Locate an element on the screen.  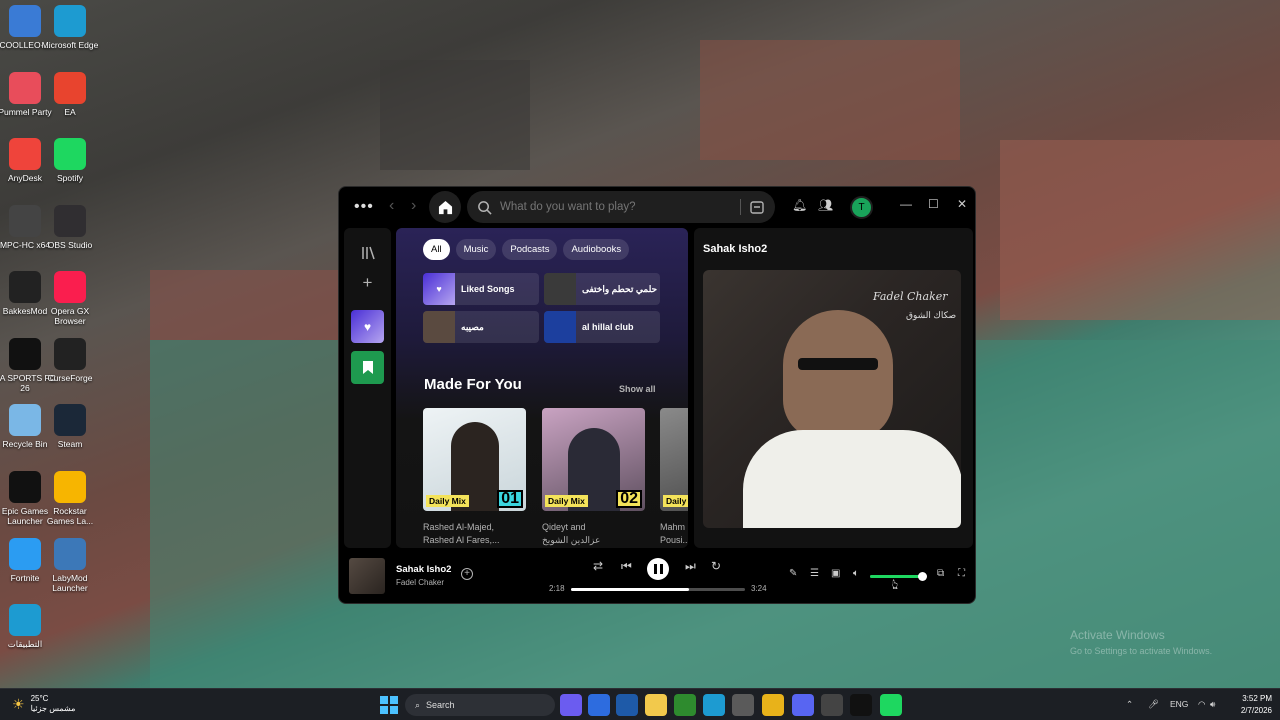
quick-item-label: حلمي تحطم واختفى is located at coordinates (620, 288).